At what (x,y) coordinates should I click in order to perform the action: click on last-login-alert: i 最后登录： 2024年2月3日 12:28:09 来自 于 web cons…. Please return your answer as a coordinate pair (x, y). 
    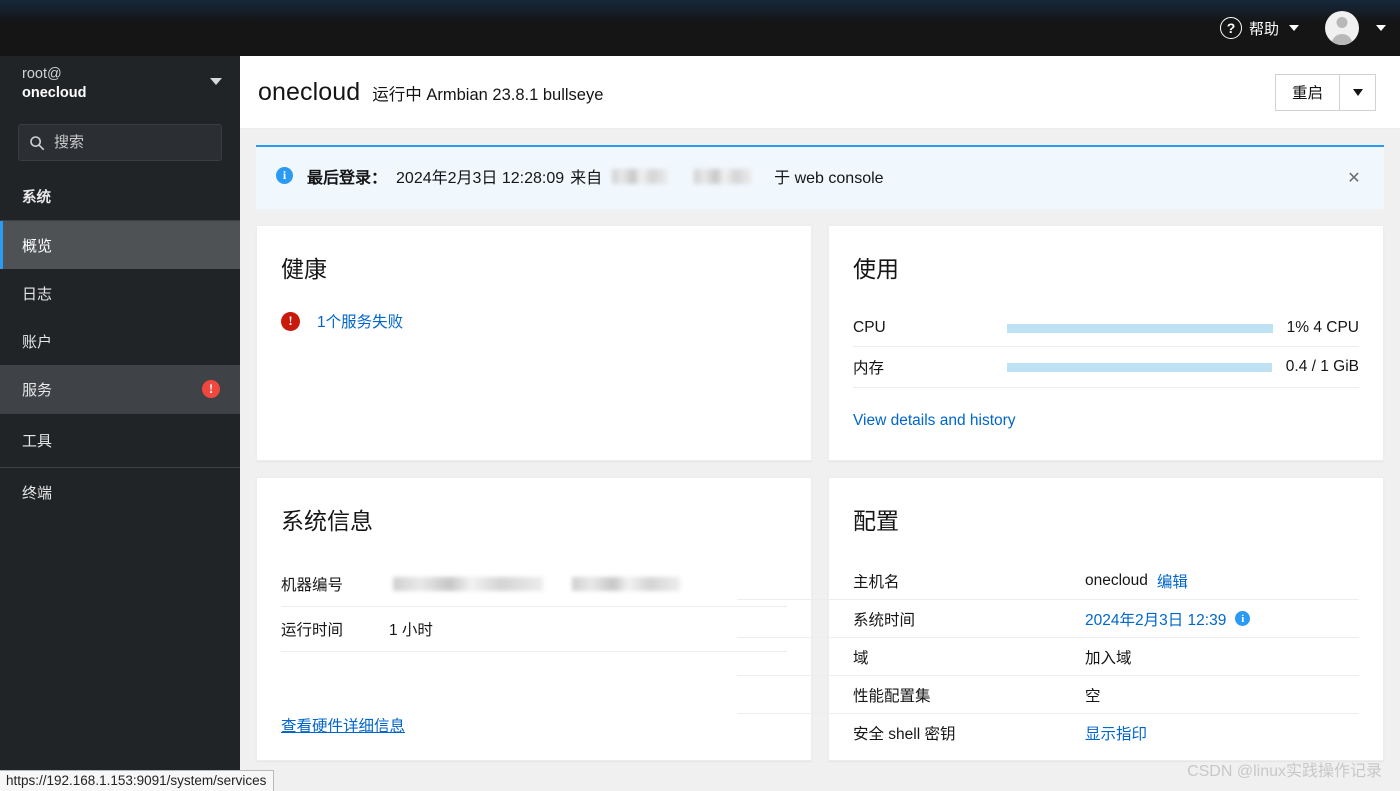
    Looking at the image, I should click on (820, 177).